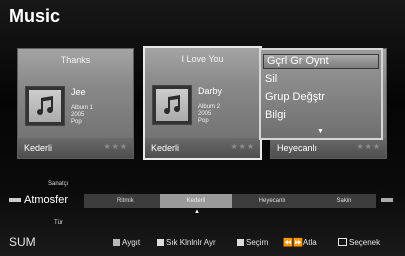 The image size is (405, 256). Describe the element at coordinates (210, 91) in the screenshot. I see `card-artist: Darby` at that location.